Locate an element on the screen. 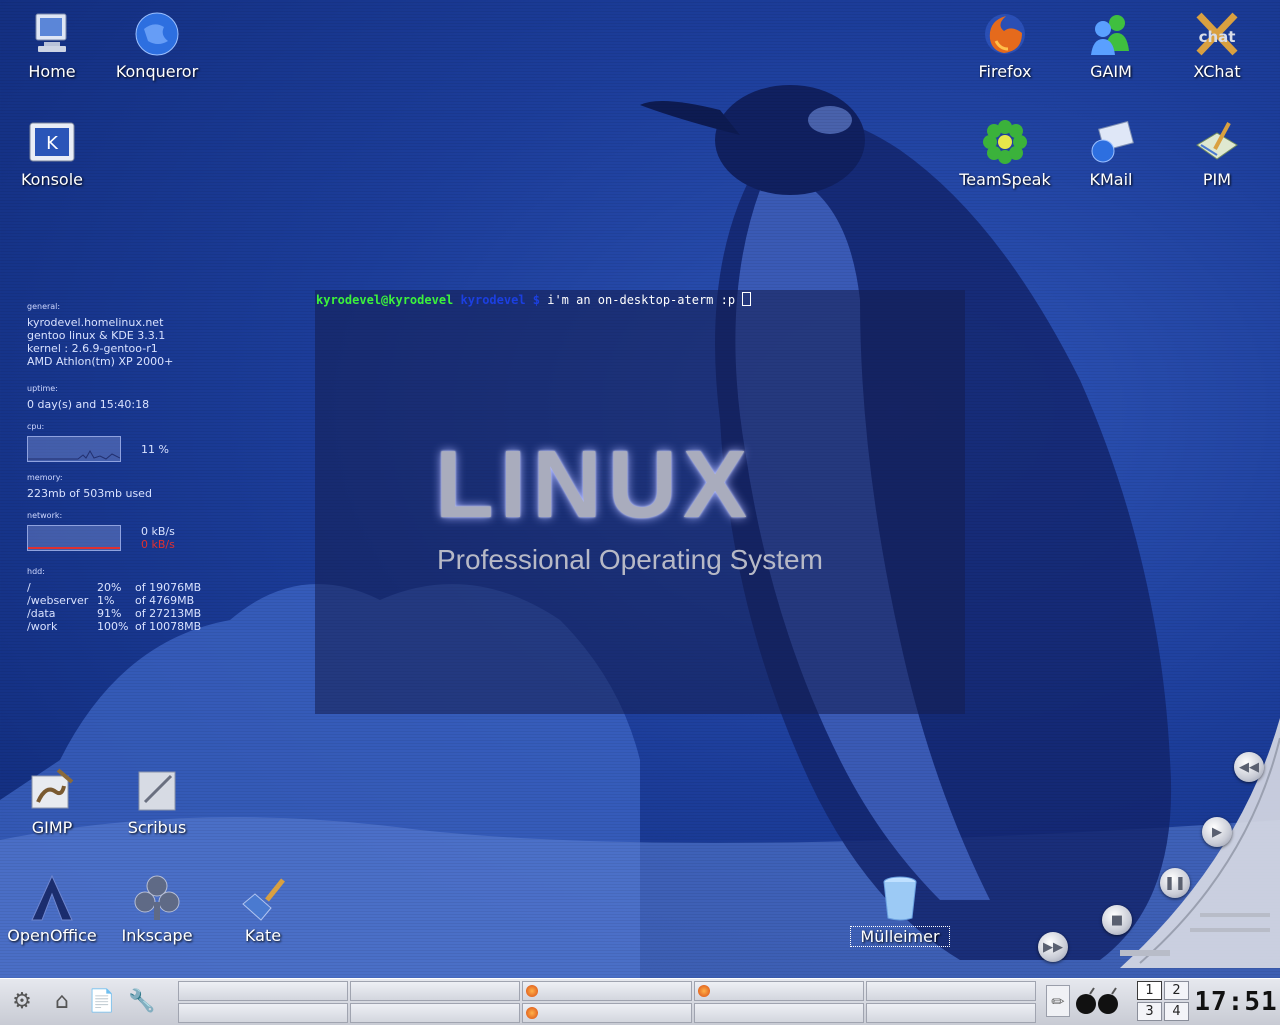 This screenshot has width=1280, height=1025. desktop-icon-gaim: GAIM is located at coordinates (1111, 45).